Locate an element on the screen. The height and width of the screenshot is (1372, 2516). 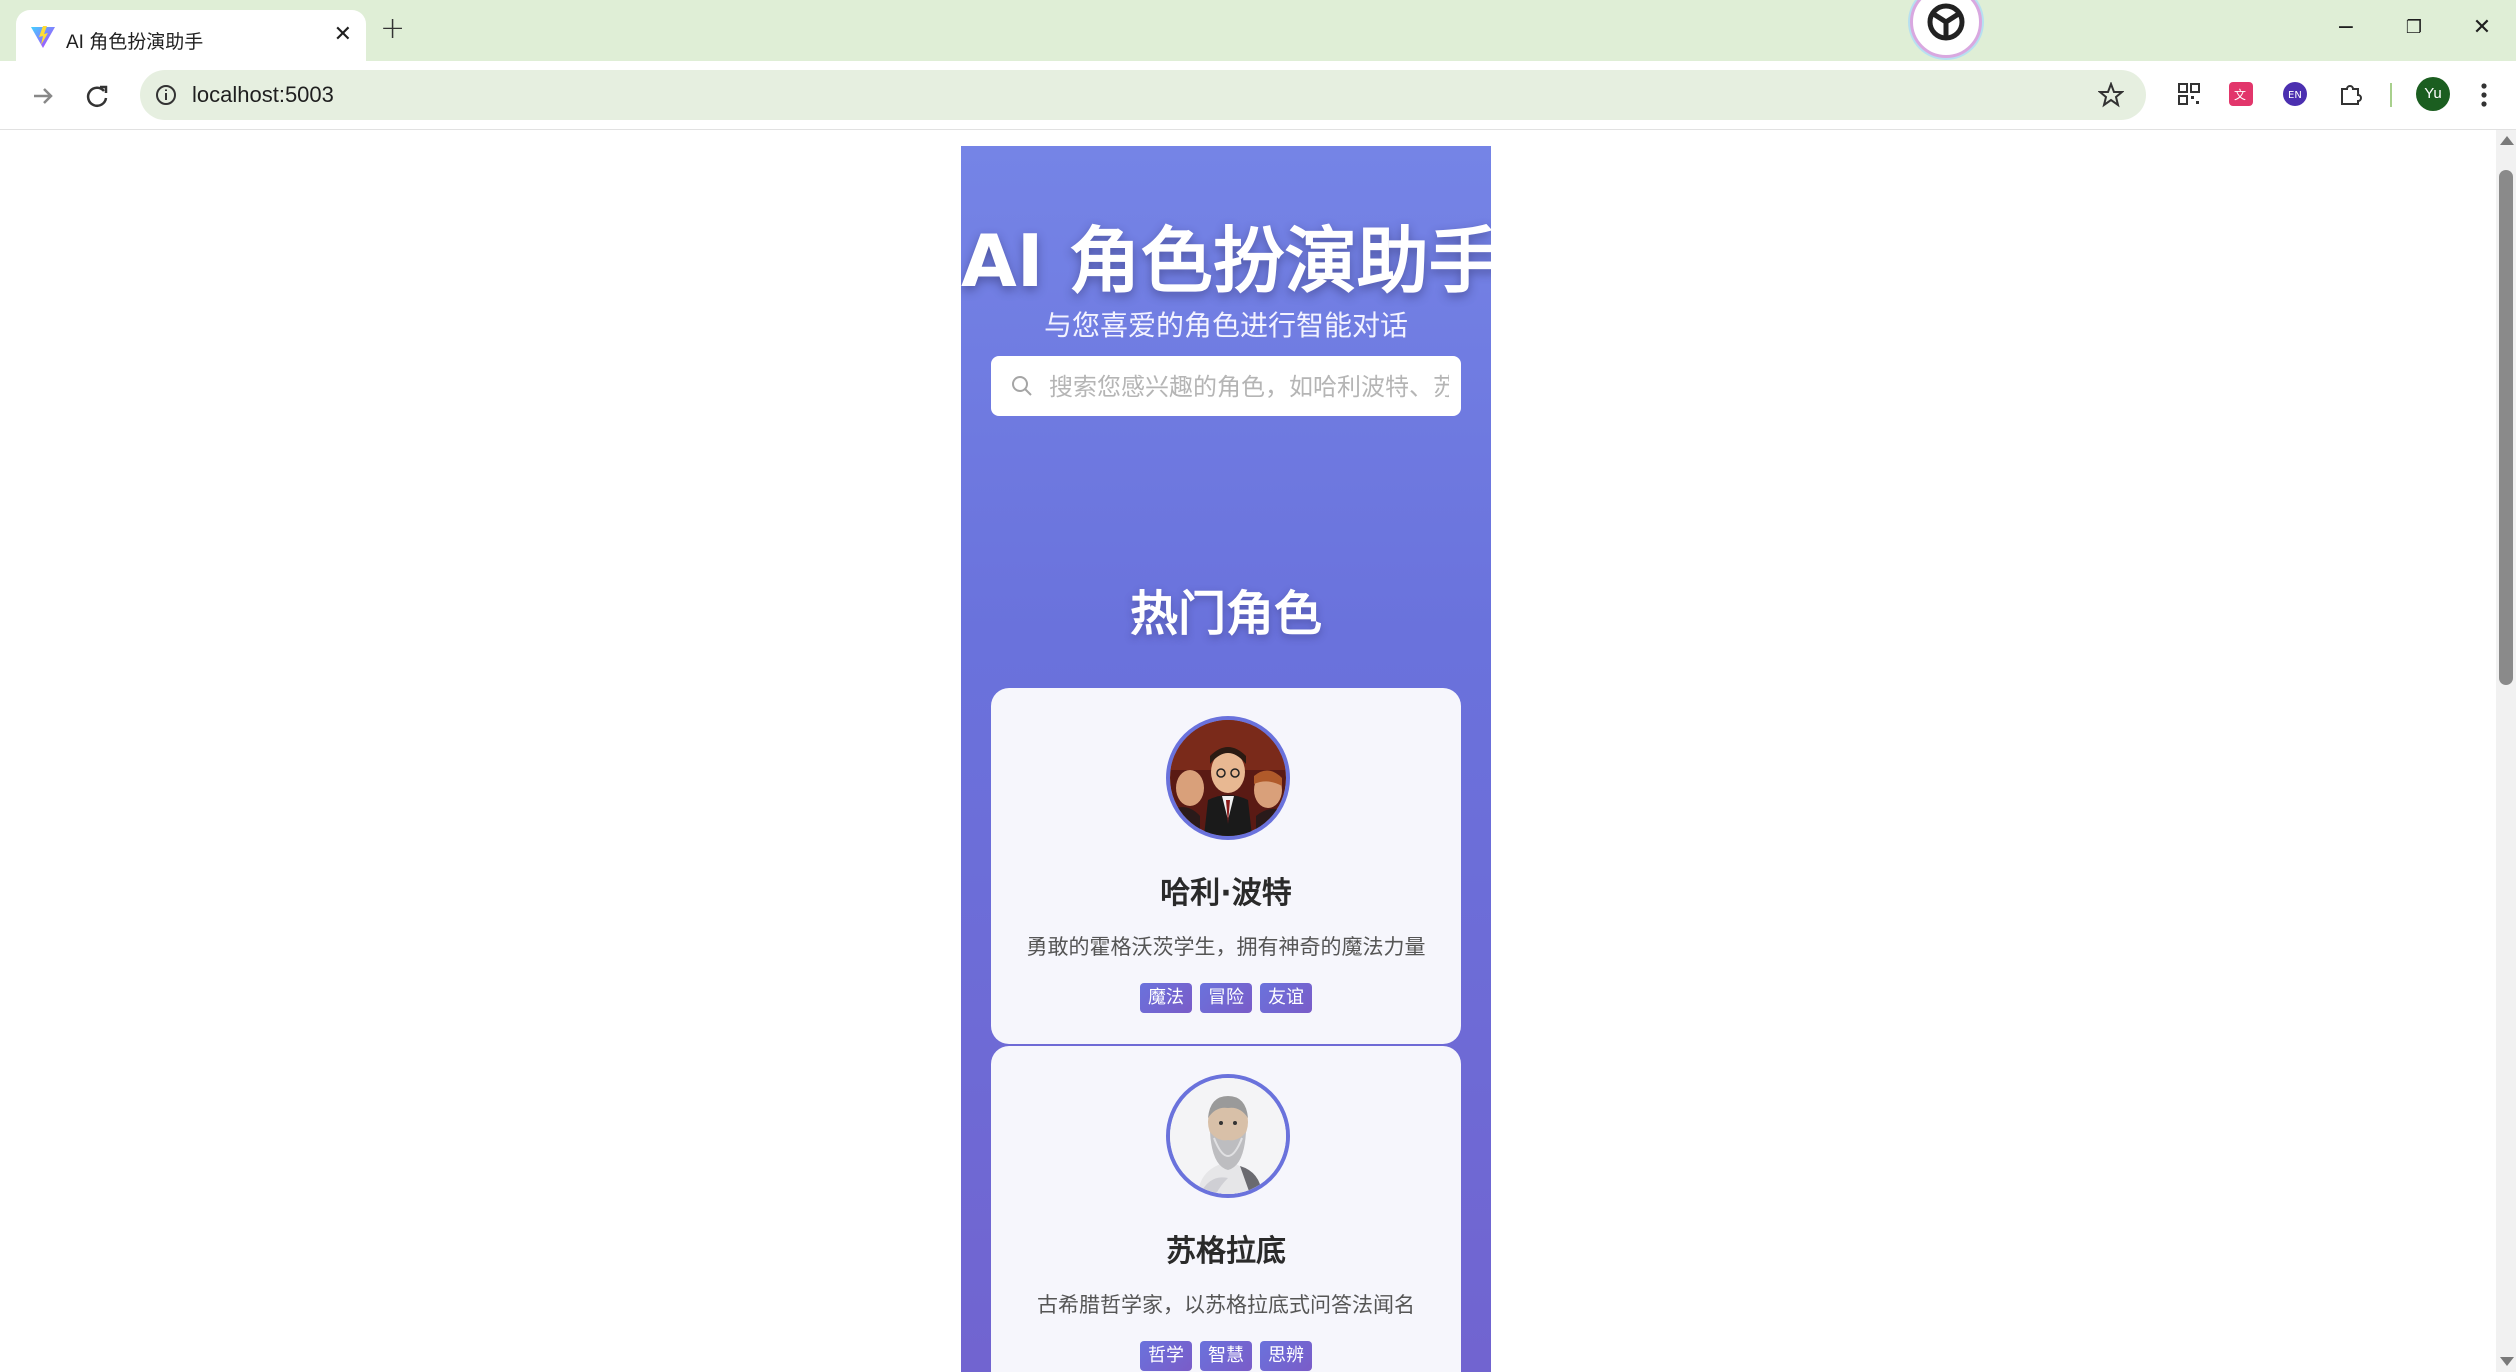
translate-extension-icon: 文 is located at coordinates (2241, 94).